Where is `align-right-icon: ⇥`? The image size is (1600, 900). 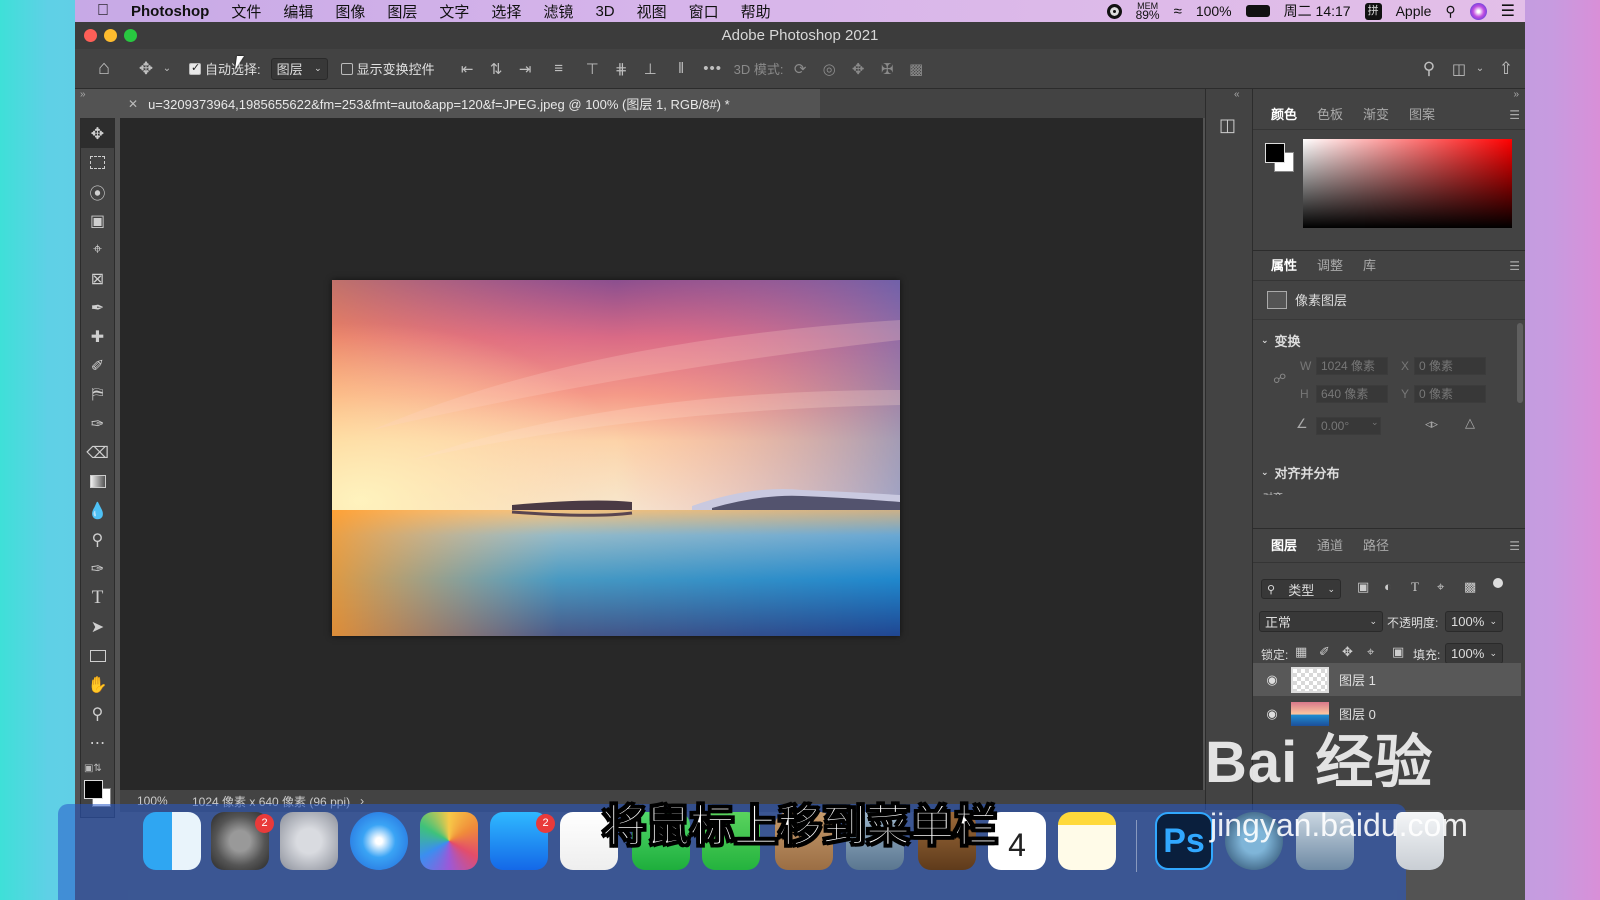
align-right-icon: ⇥ is located at coordinates (525, 69).